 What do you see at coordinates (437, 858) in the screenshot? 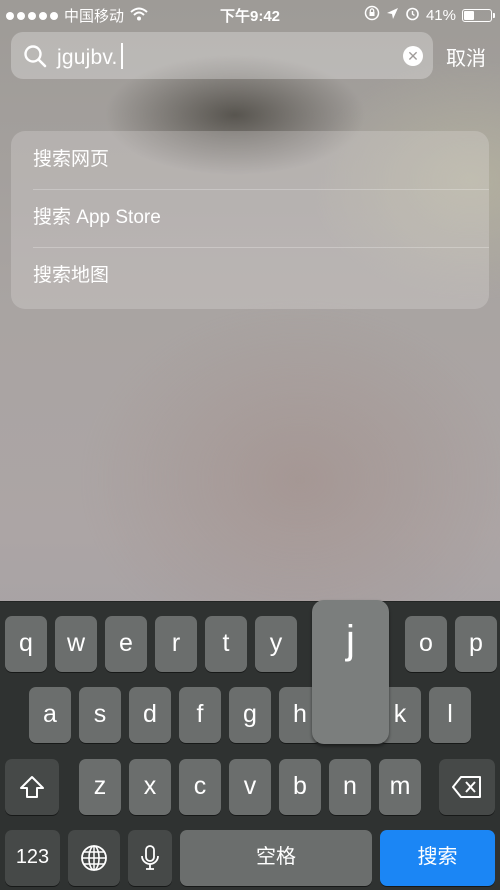
I see `search-key: 搜索` at bounding box center [437, 858].